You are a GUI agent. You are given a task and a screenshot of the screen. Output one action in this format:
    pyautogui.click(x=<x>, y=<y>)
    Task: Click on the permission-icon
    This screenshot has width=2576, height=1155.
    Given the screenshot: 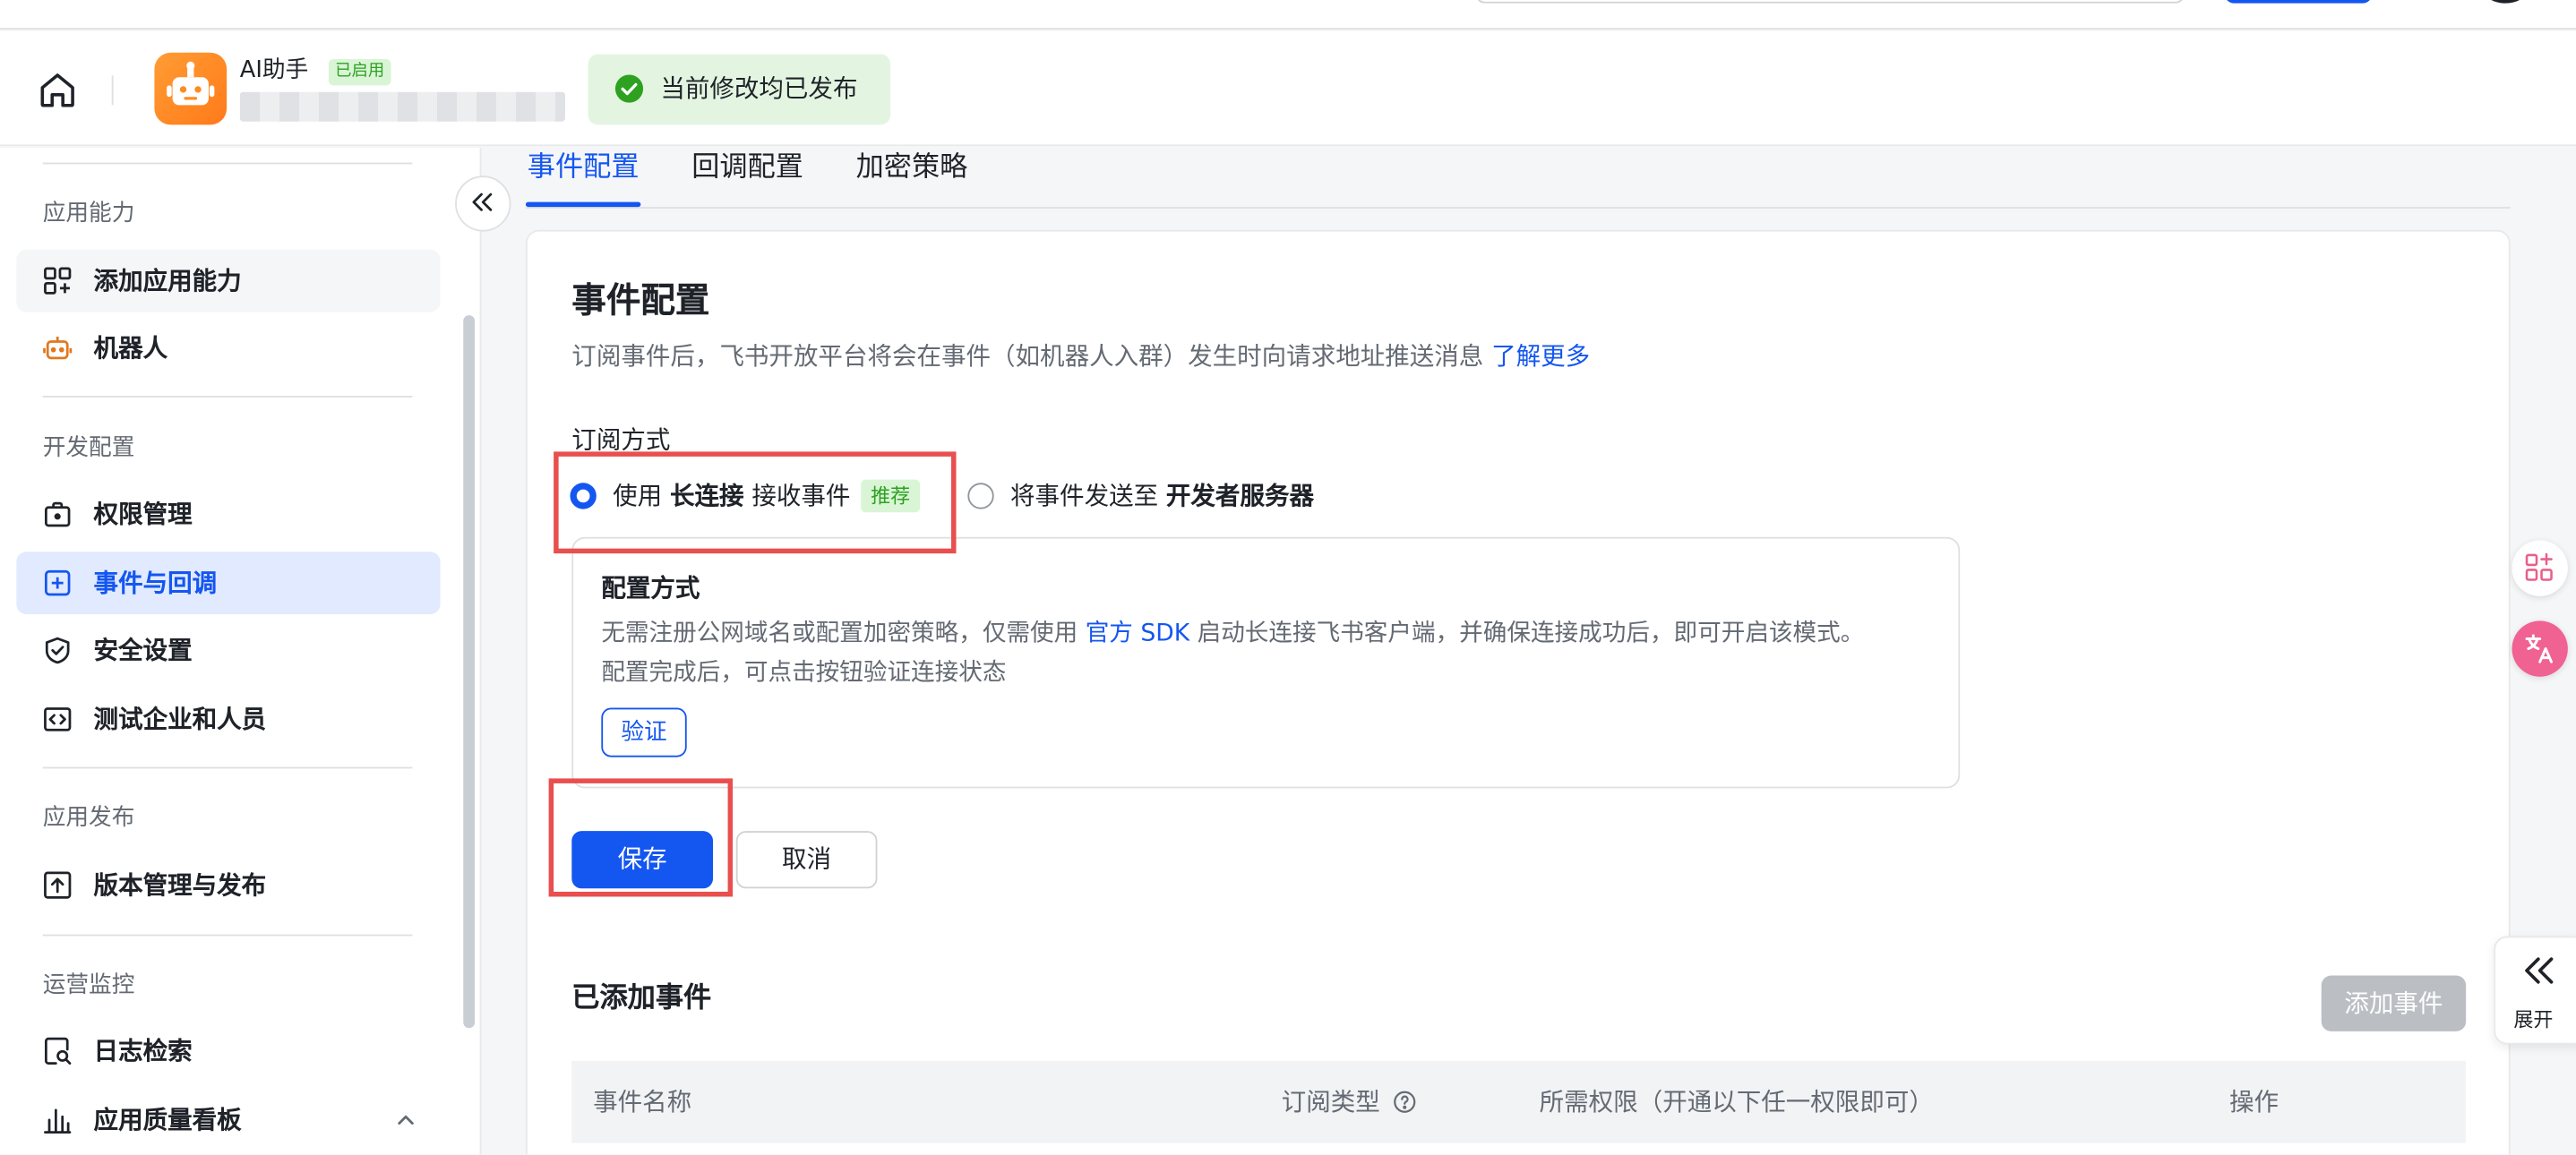 What is the action you would take?
    pyautogui.click(x=57, y=514)
    